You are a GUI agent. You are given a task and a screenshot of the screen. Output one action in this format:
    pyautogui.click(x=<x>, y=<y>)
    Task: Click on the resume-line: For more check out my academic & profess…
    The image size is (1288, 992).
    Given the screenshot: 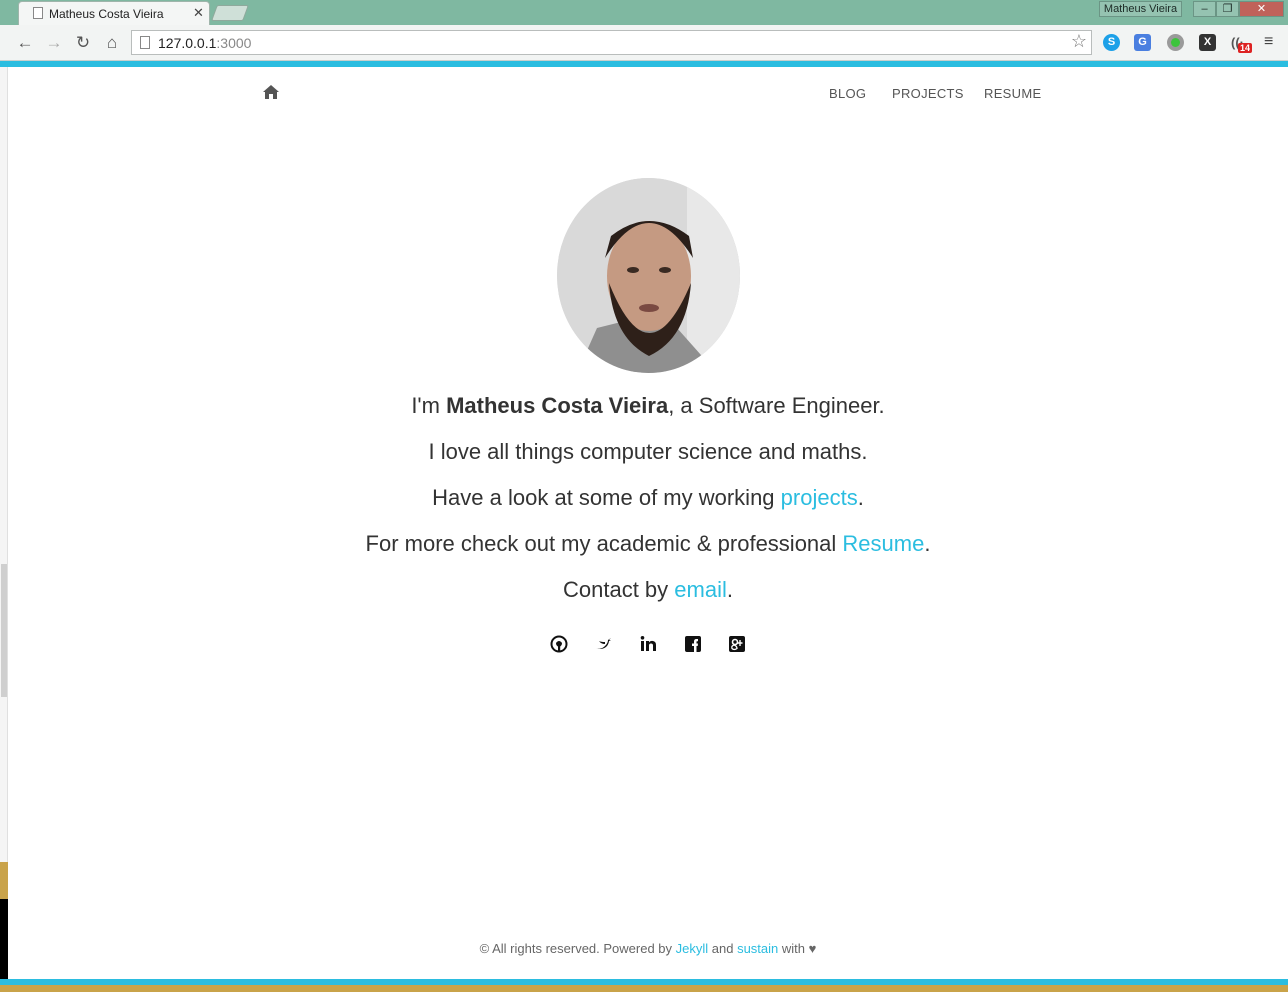 What is the action you would take?
    pyautogui.click(x=648, y=543)
    